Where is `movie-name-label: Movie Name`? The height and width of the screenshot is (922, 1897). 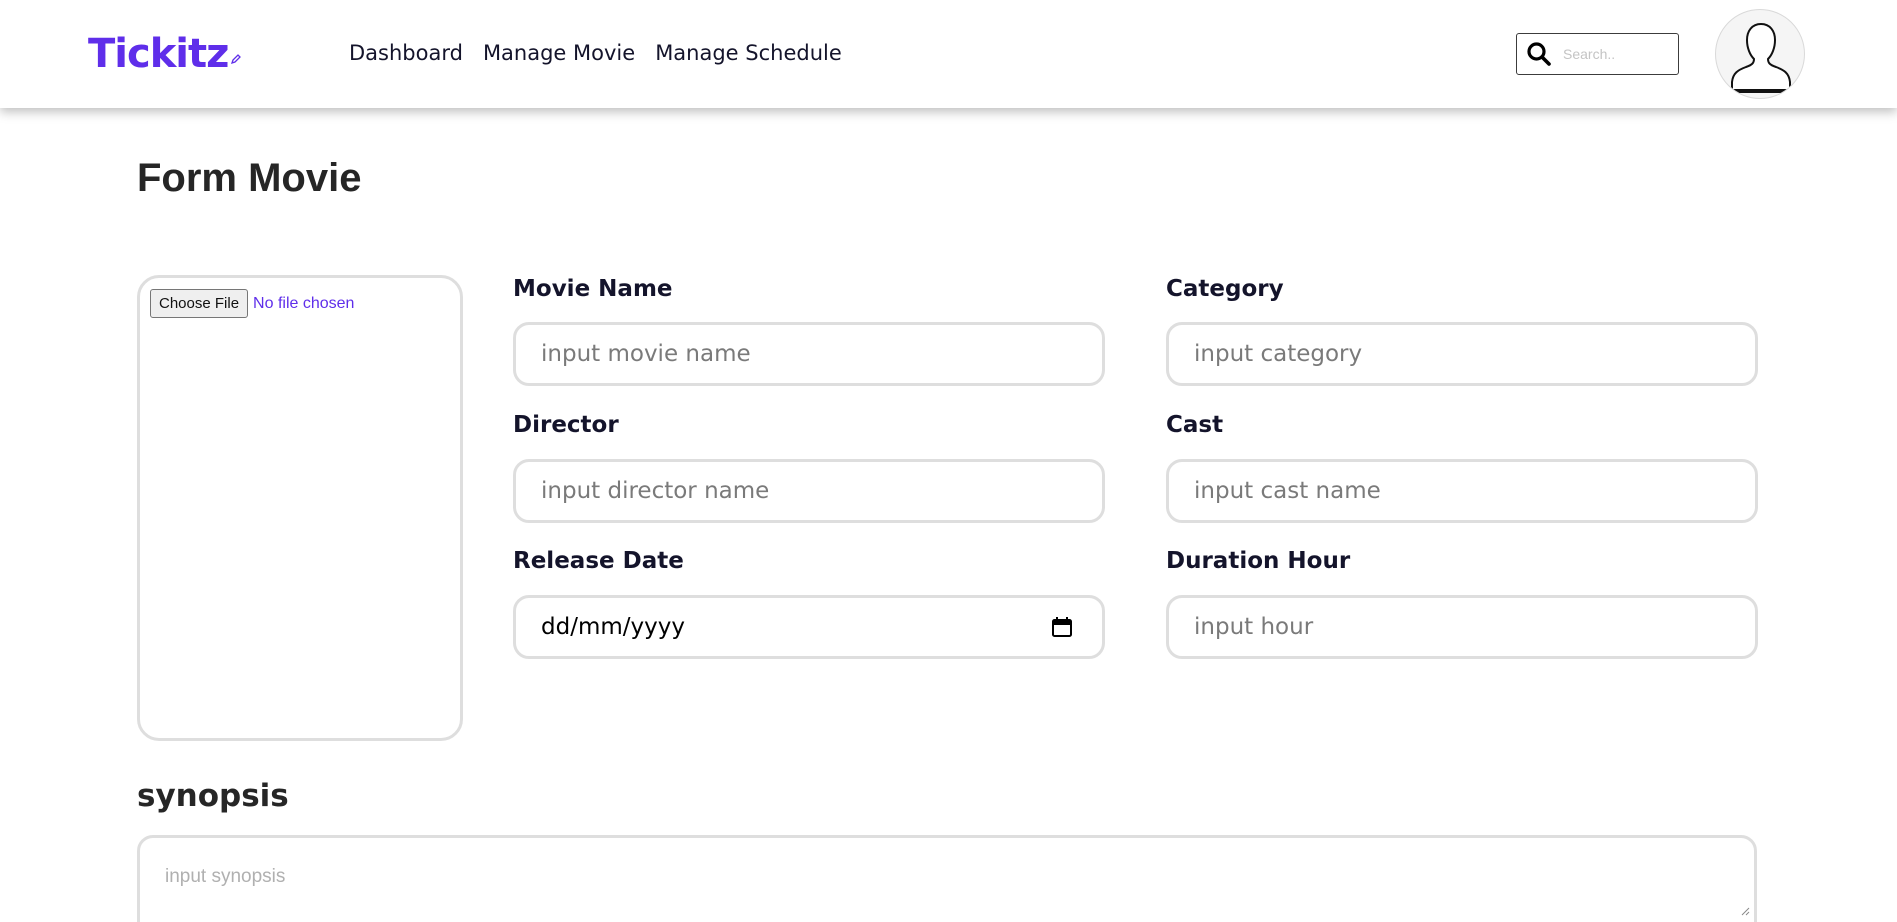 movie-name-label: Movie Name is located at coordinates (593, 289).